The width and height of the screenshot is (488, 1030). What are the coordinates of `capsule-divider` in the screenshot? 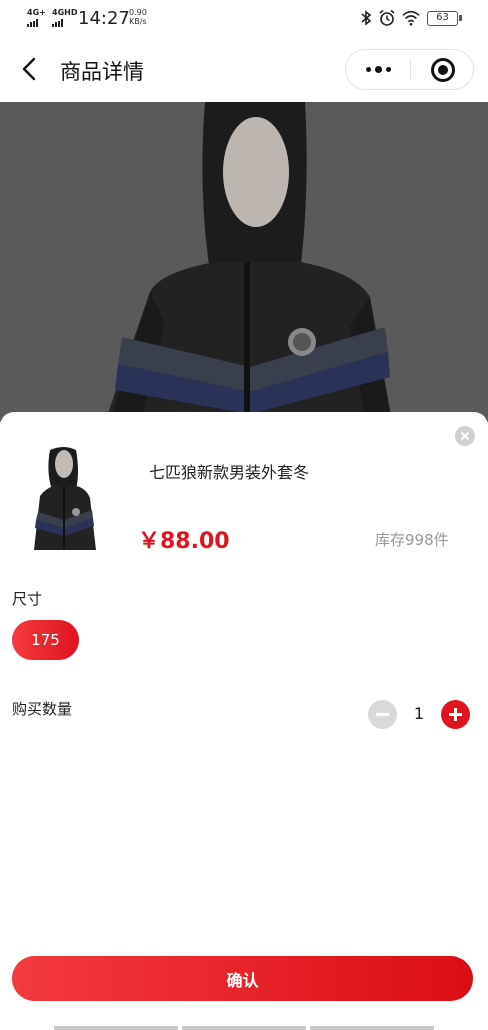 It's located at (410, 70).